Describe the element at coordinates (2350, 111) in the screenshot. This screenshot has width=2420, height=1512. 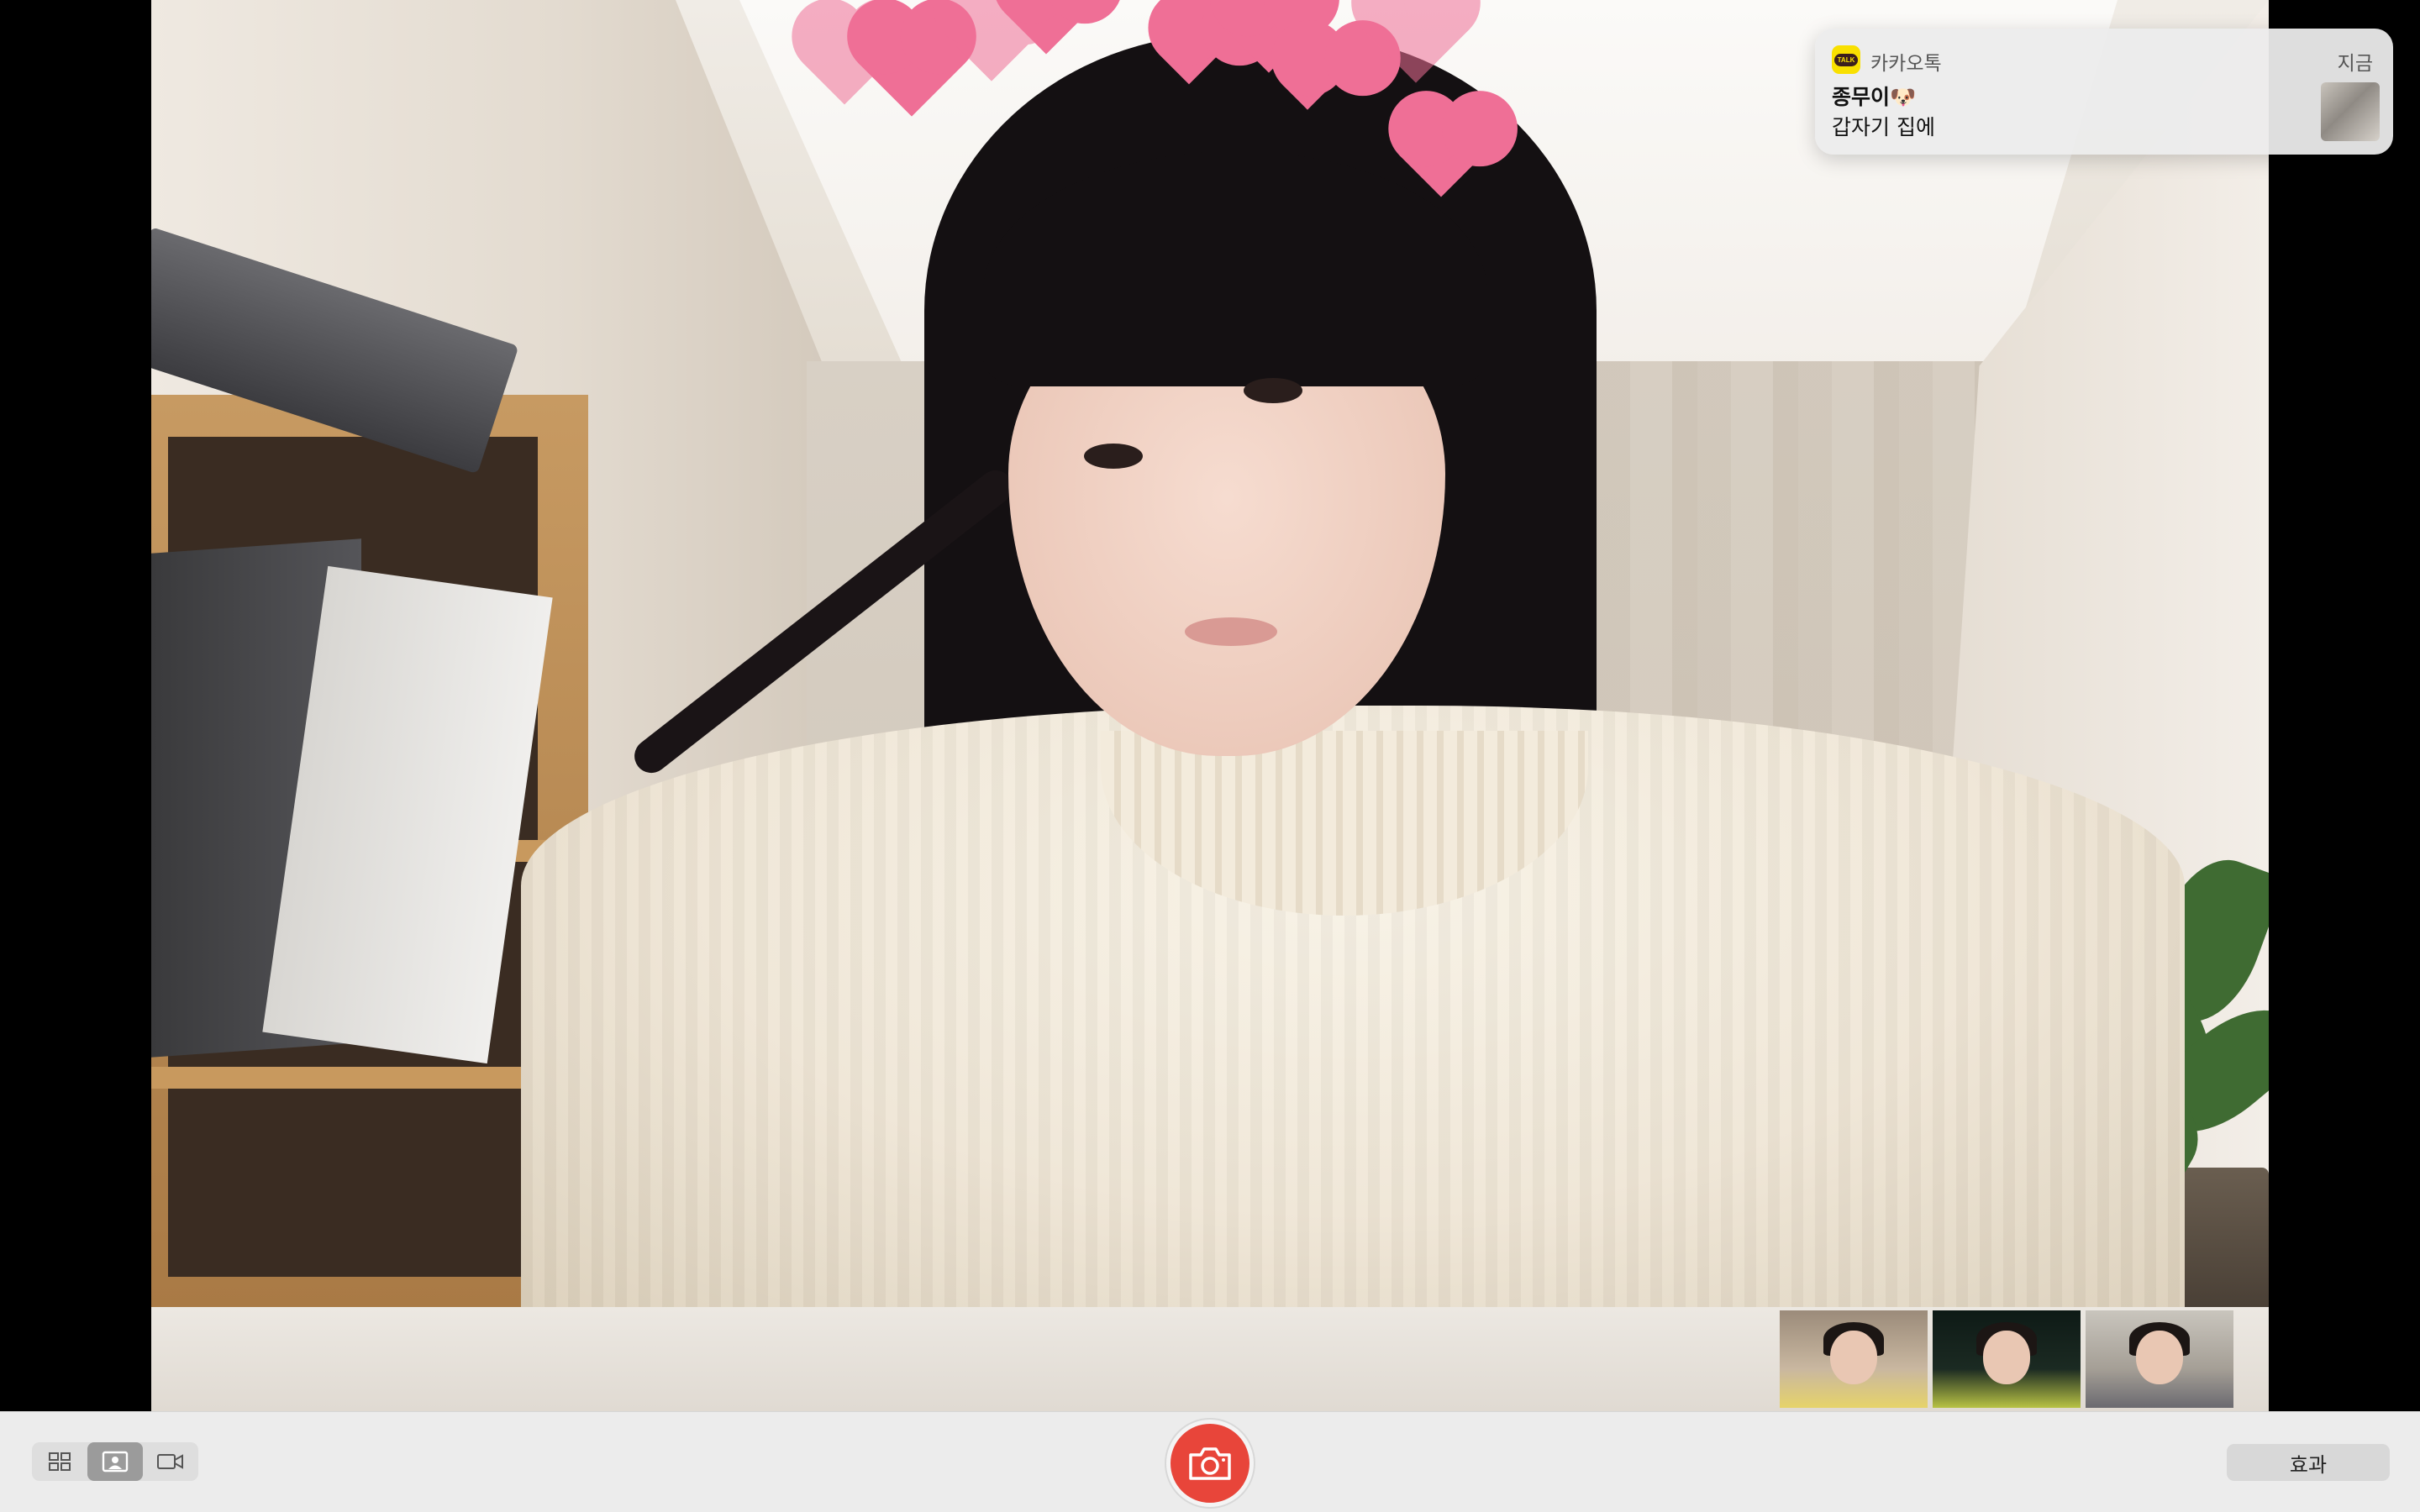
I see `notification-image-thumbnail` at that location.